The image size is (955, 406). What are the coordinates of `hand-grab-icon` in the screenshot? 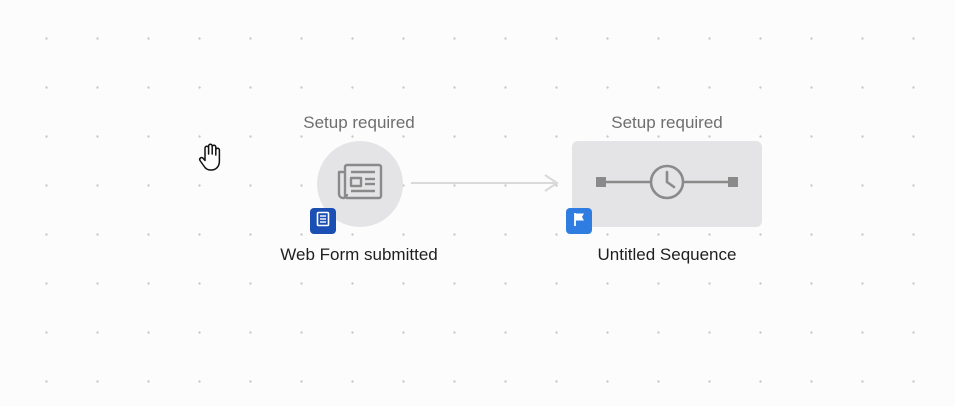 It's located at (212, 159).